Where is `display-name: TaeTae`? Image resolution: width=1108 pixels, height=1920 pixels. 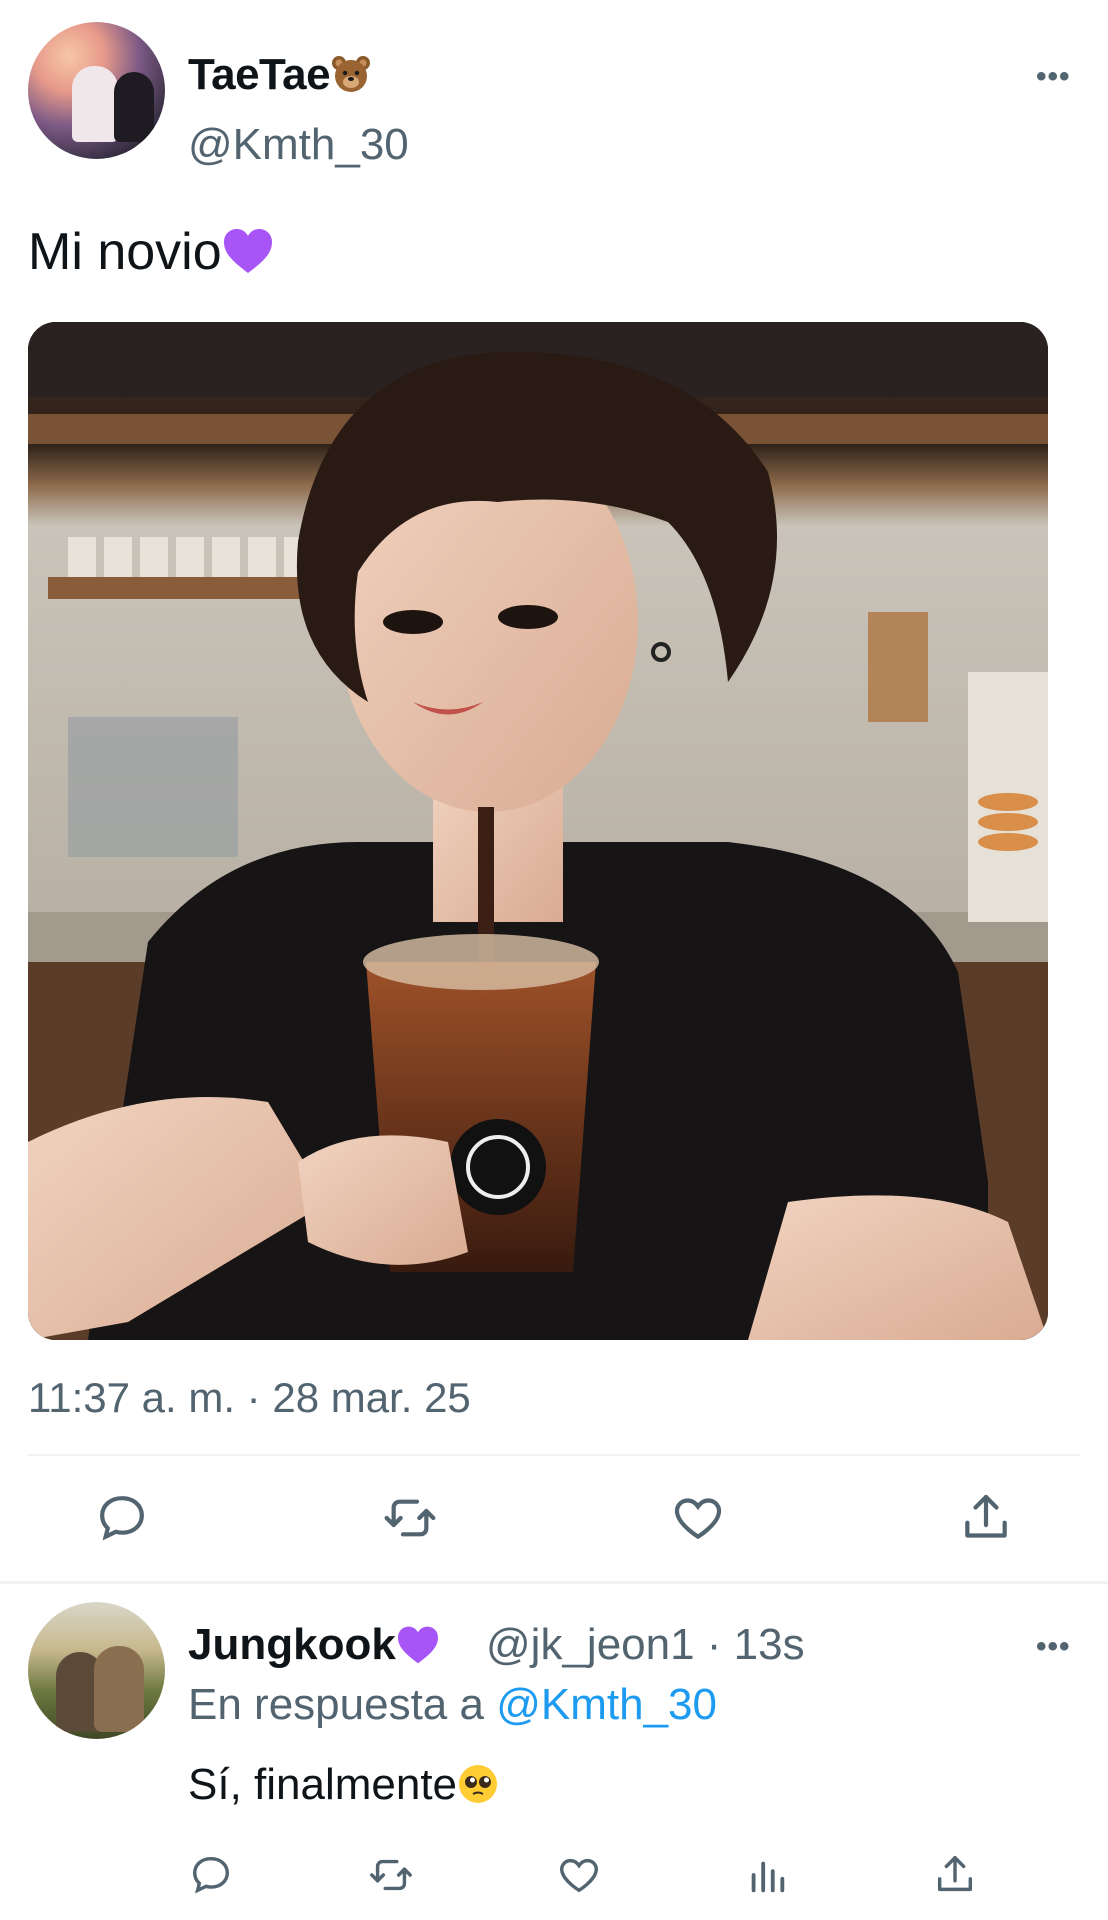
display-name: TaeTae is located at coordinates (280, 78).